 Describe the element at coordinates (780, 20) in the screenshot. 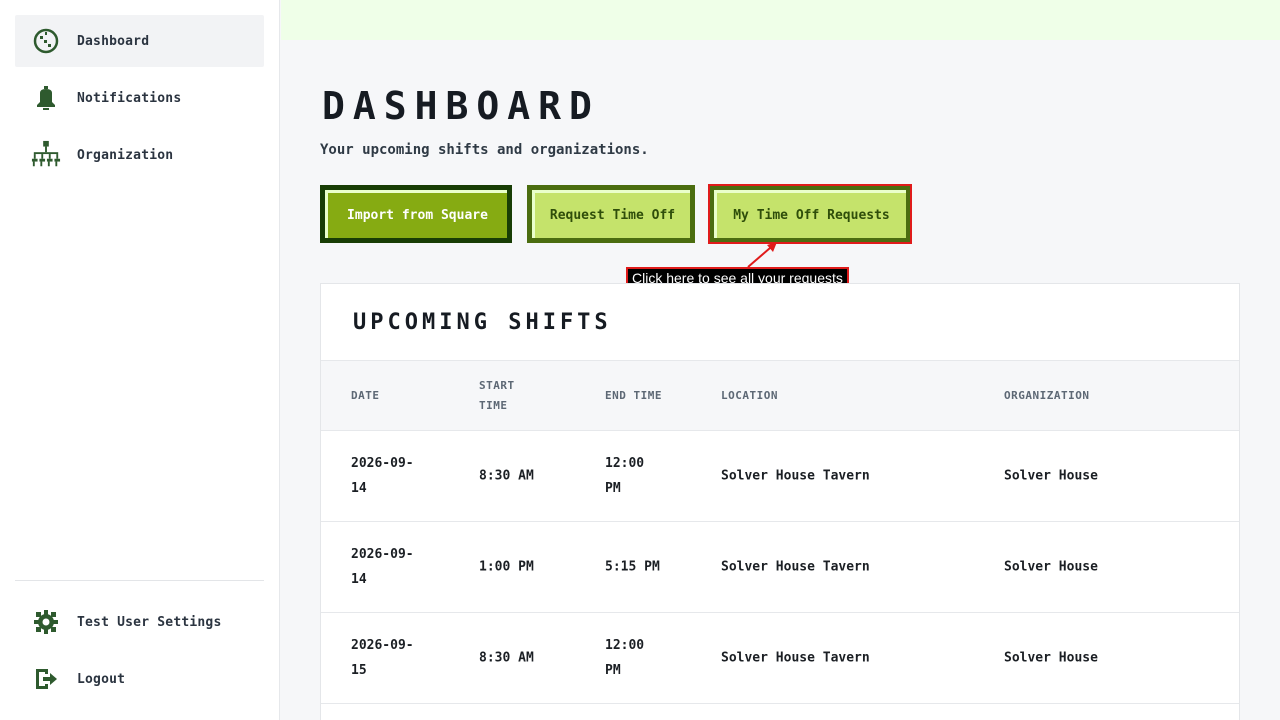

I see `top-banner-strip` at that location.